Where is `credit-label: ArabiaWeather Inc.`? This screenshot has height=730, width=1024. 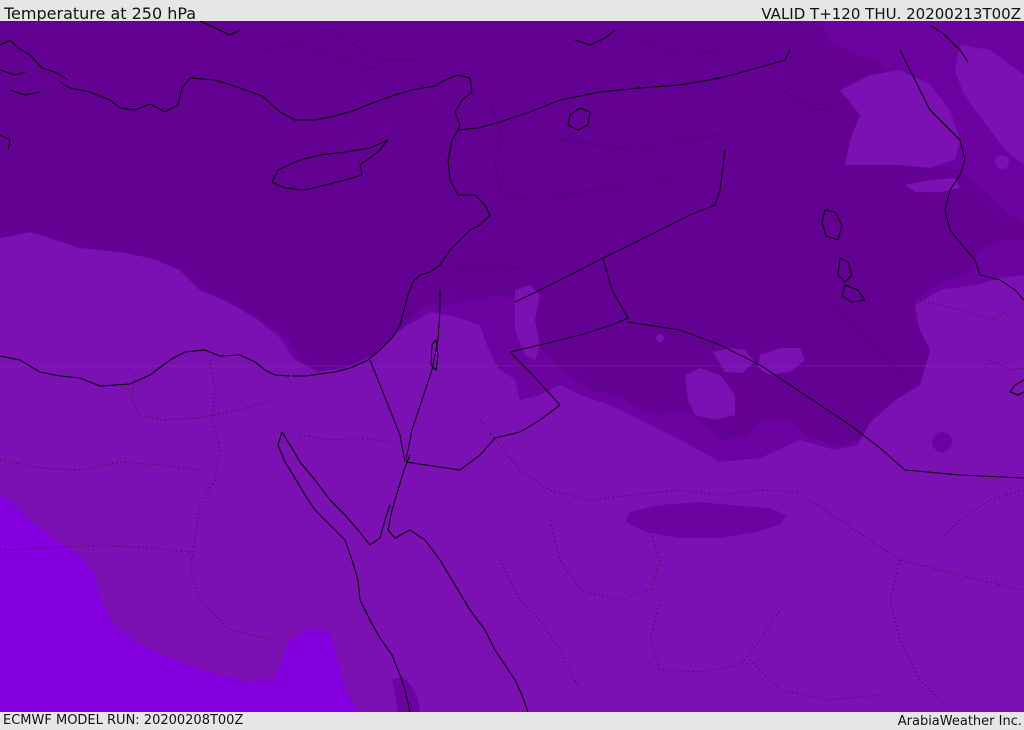 credit-label: ArabiaWeather Inc. is located at coordinates (959, 721).